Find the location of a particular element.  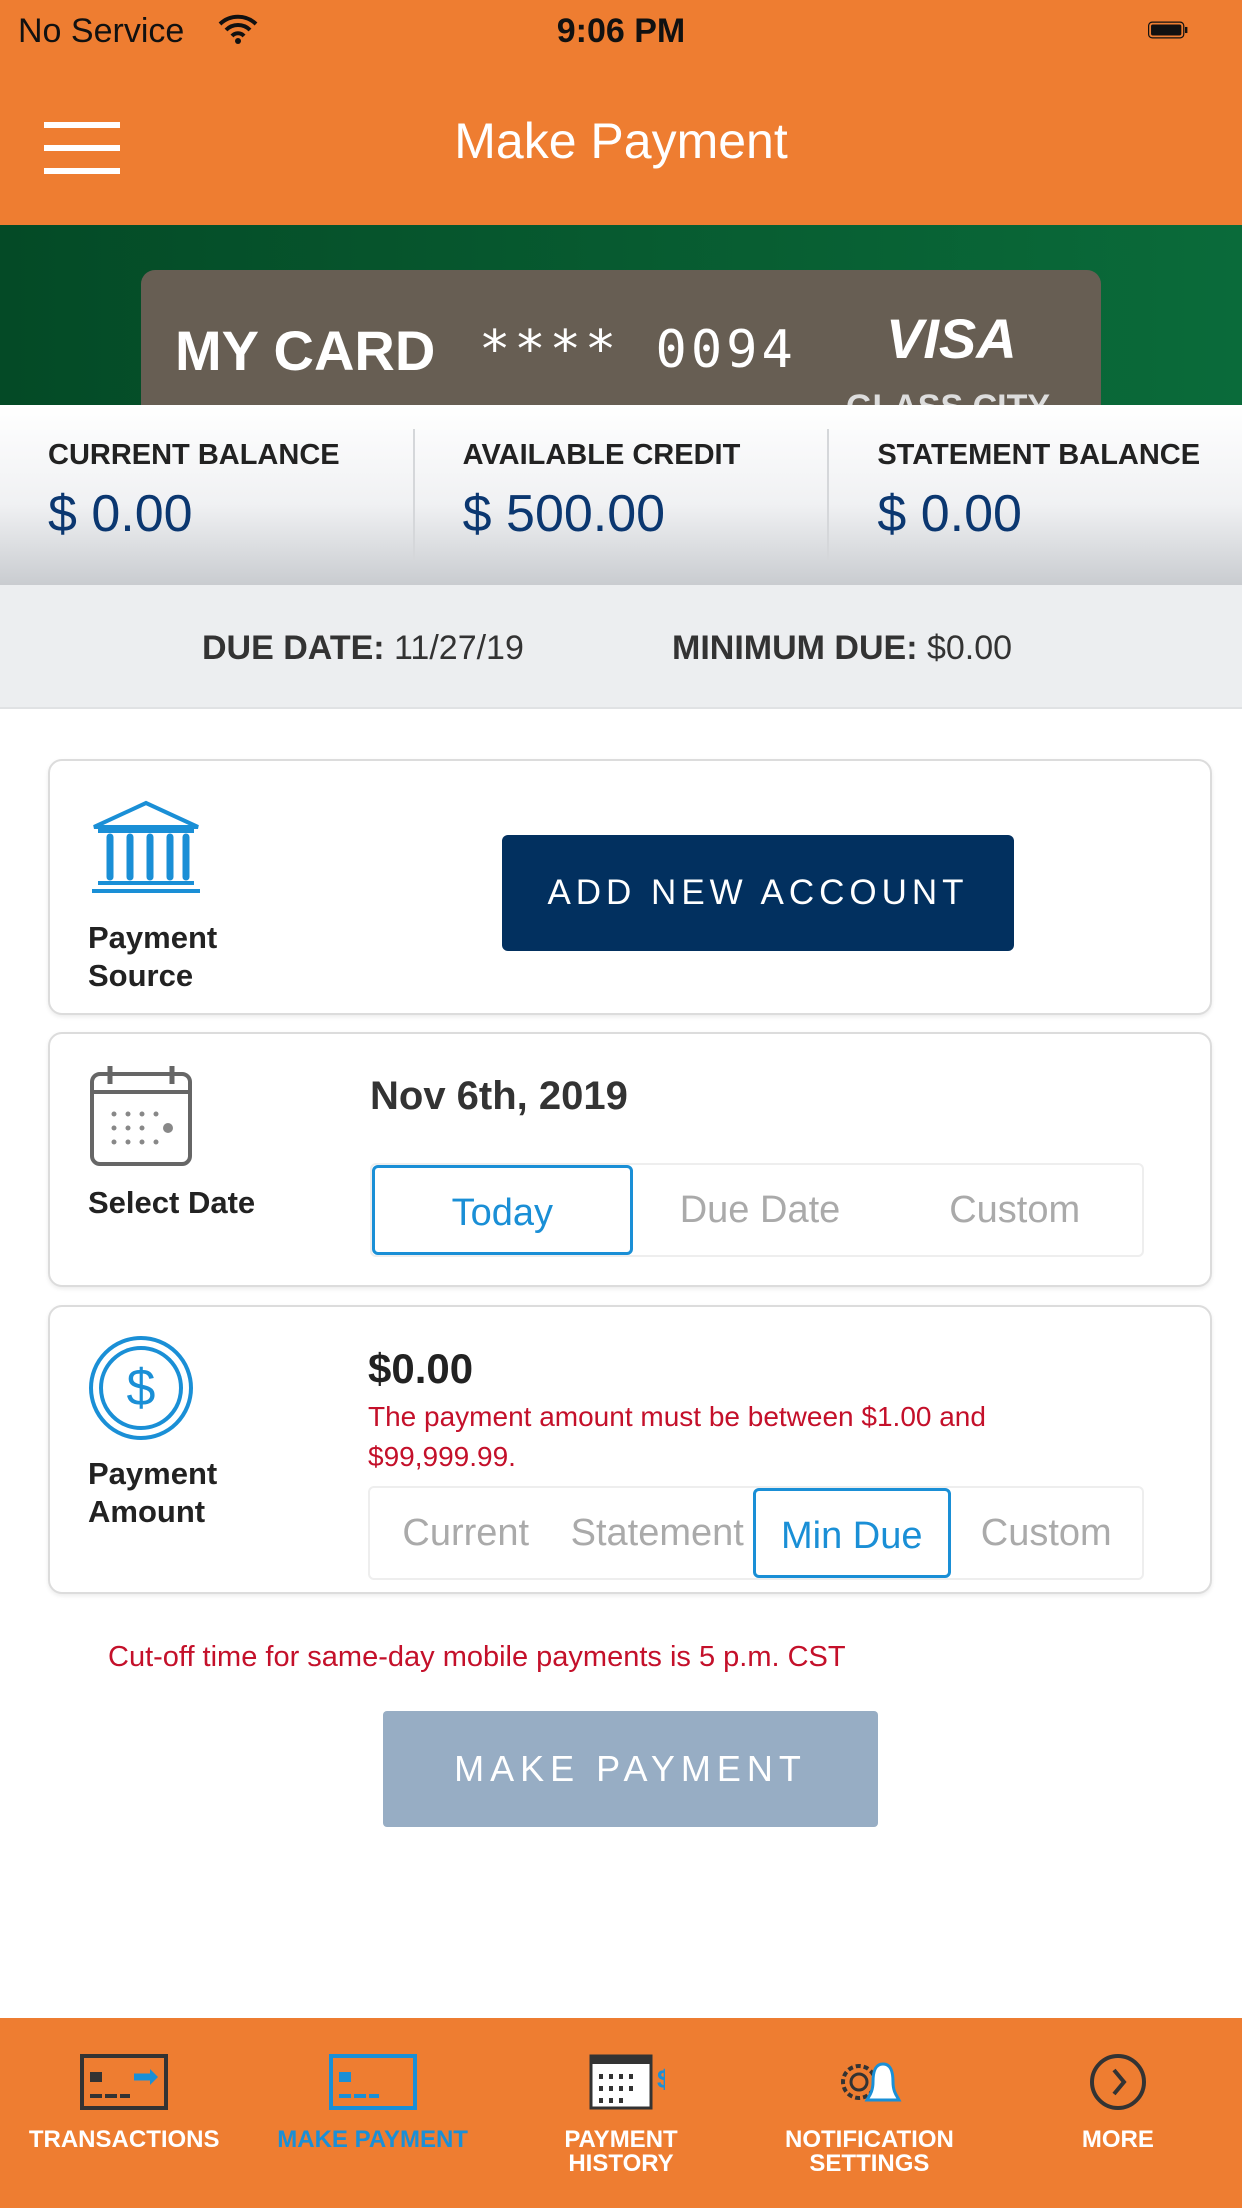

clock: 9:06 PM is located at coordinates (621, 31).